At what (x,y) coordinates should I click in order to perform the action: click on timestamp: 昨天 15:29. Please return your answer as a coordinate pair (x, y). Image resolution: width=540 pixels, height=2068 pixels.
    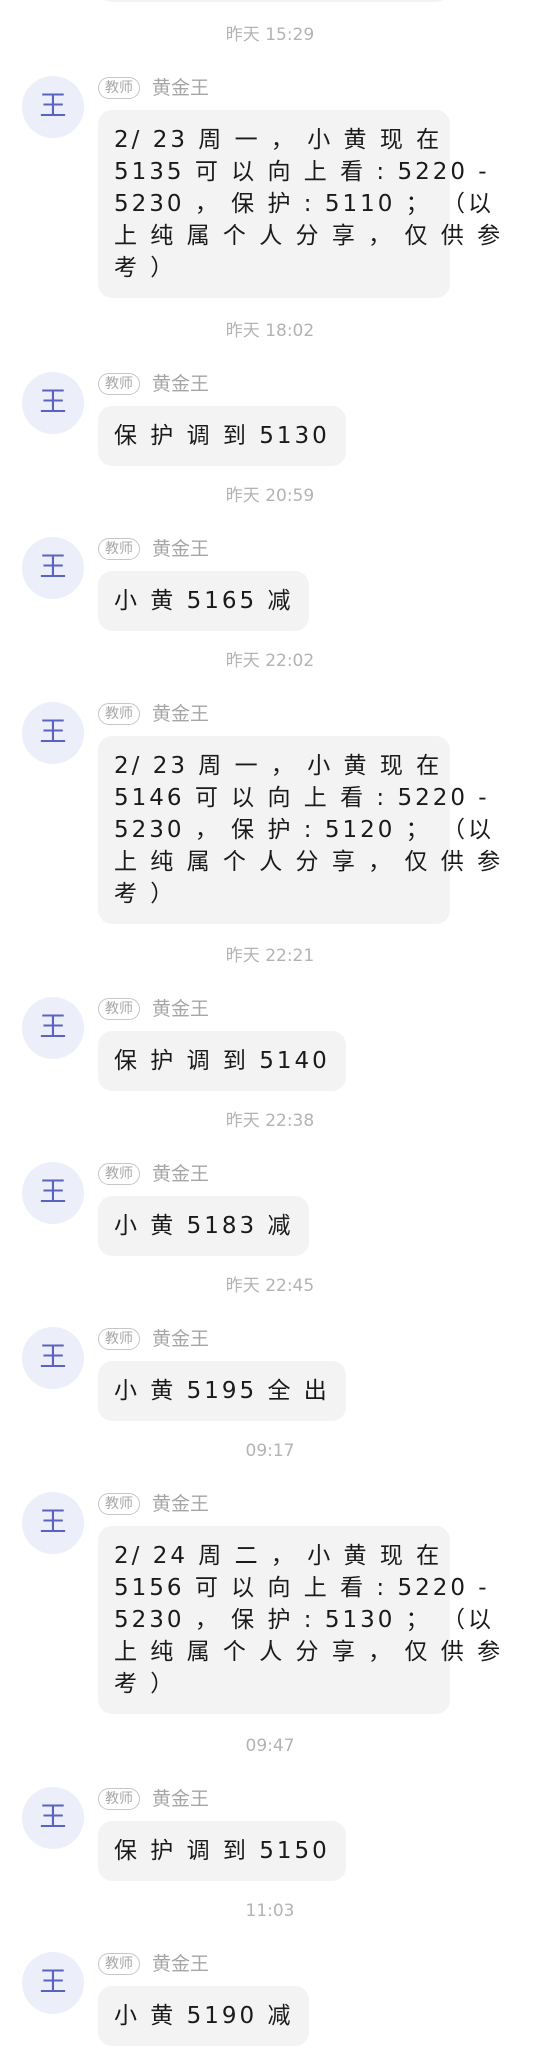
    Looking at the image, I should click on (270, 35).